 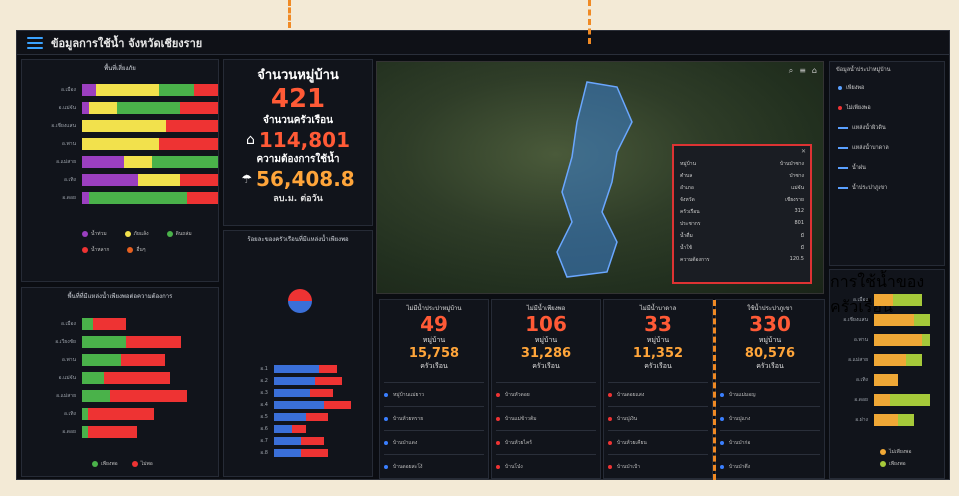 I want to click on popup-row: ประชากร 801, so click(x=742, y=224).